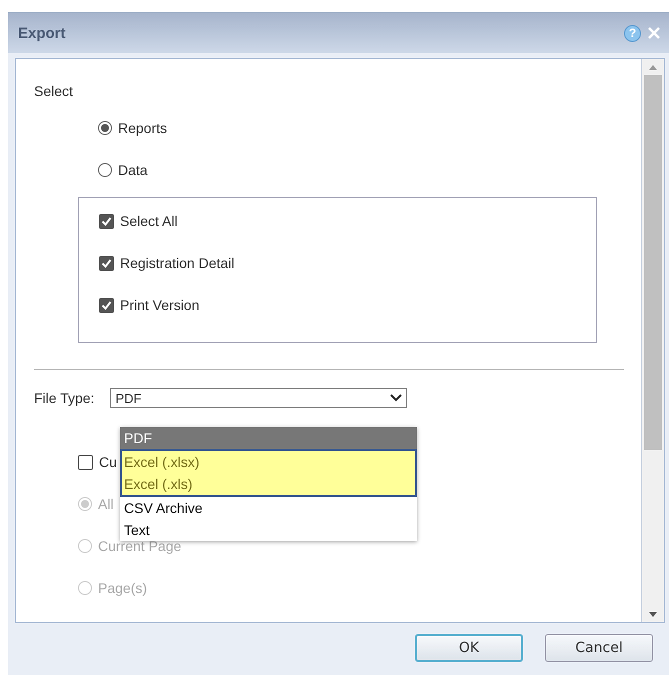  I want to click on radio-label: All, so click(106, 504).